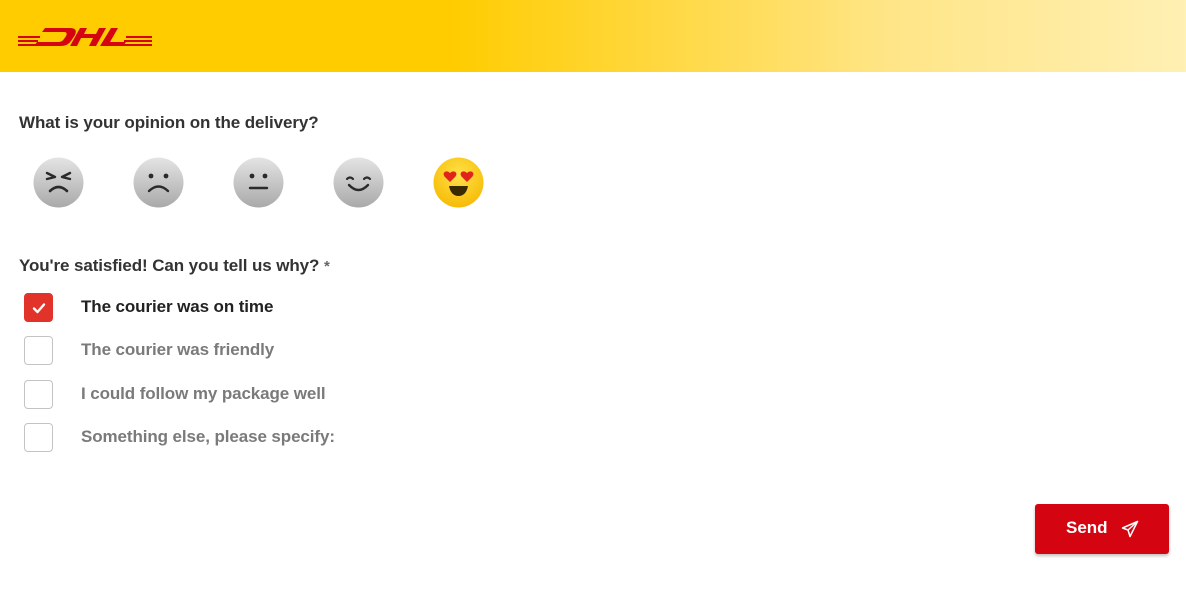  I want to click on reasons-question: You're satisfied! Can you tell us why? *, so click(174, 266).